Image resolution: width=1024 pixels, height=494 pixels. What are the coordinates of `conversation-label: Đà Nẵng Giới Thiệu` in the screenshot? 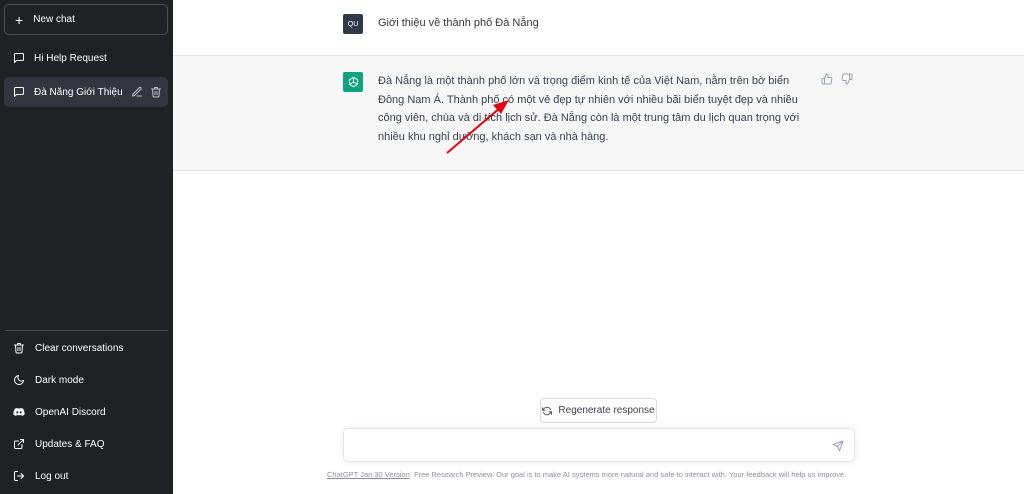 It's located at (78, 92).